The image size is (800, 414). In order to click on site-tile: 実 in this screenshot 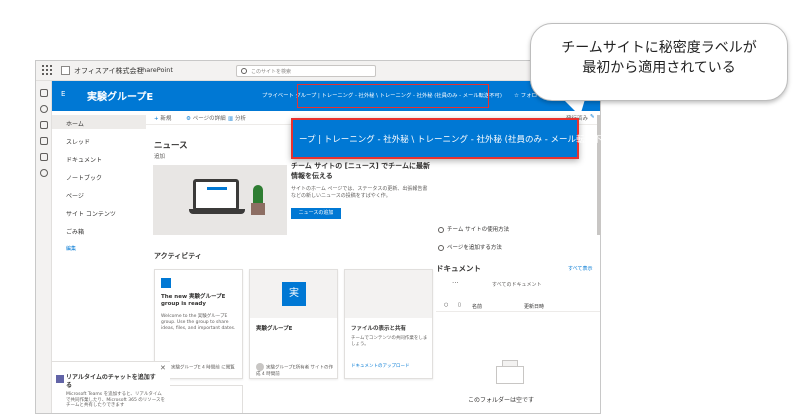, I will do `click(294, 294)`.